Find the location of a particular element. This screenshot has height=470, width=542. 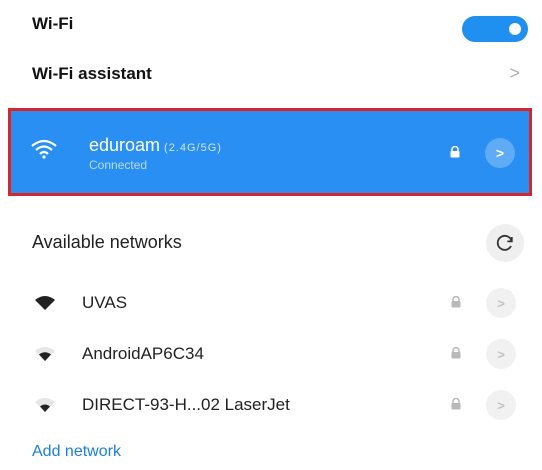

toggle-knob is located at coordinates (515, 29).